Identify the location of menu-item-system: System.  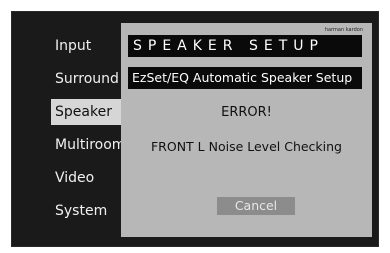
(91, 211).